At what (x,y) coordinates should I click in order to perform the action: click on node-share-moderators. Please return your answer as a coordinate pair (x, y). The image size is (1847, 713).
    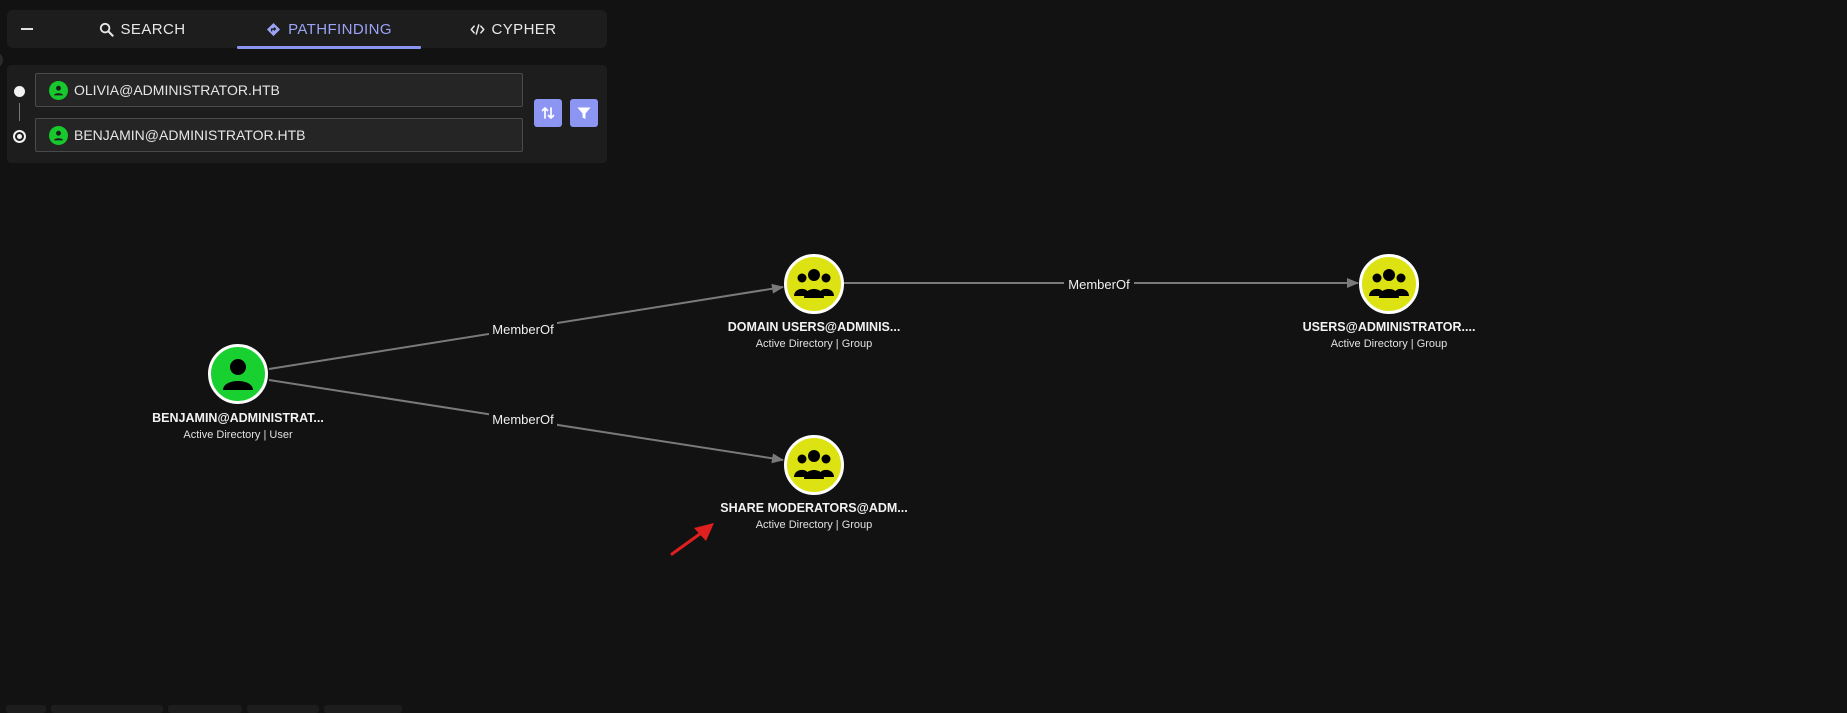
    Looking at the image, I should click on (814, 465).